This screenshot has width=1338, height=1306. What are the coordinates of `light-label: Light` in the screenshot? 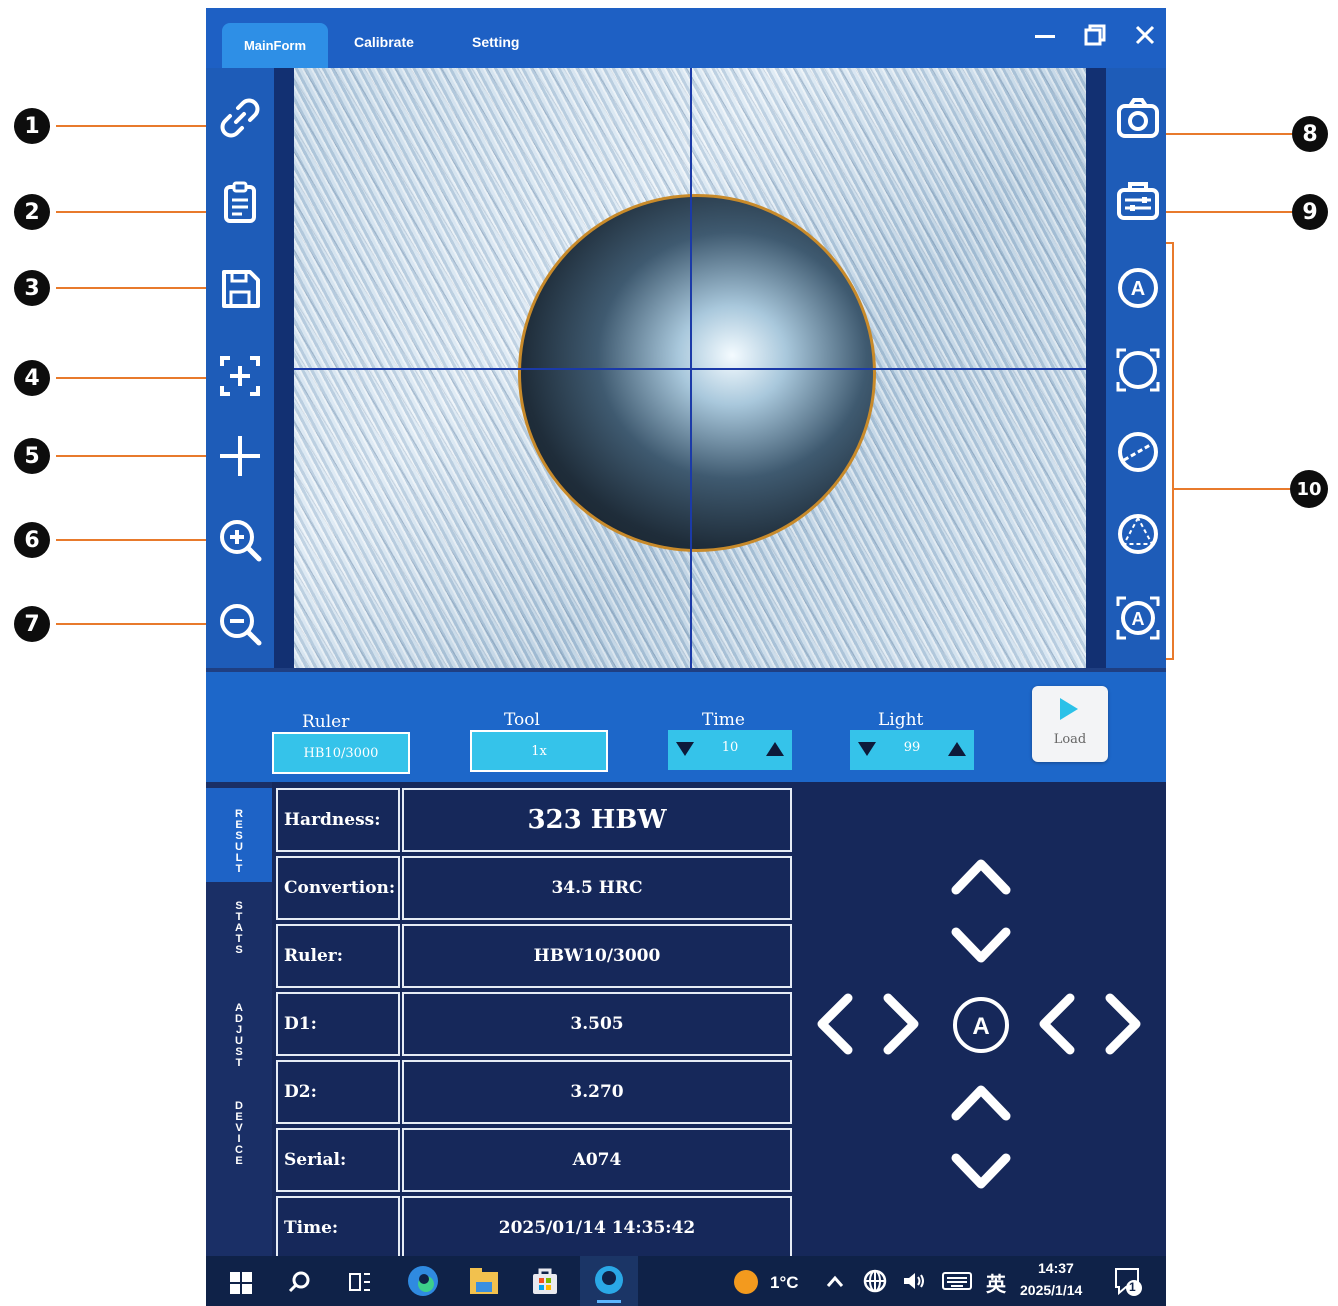 It's located at (901, 720).